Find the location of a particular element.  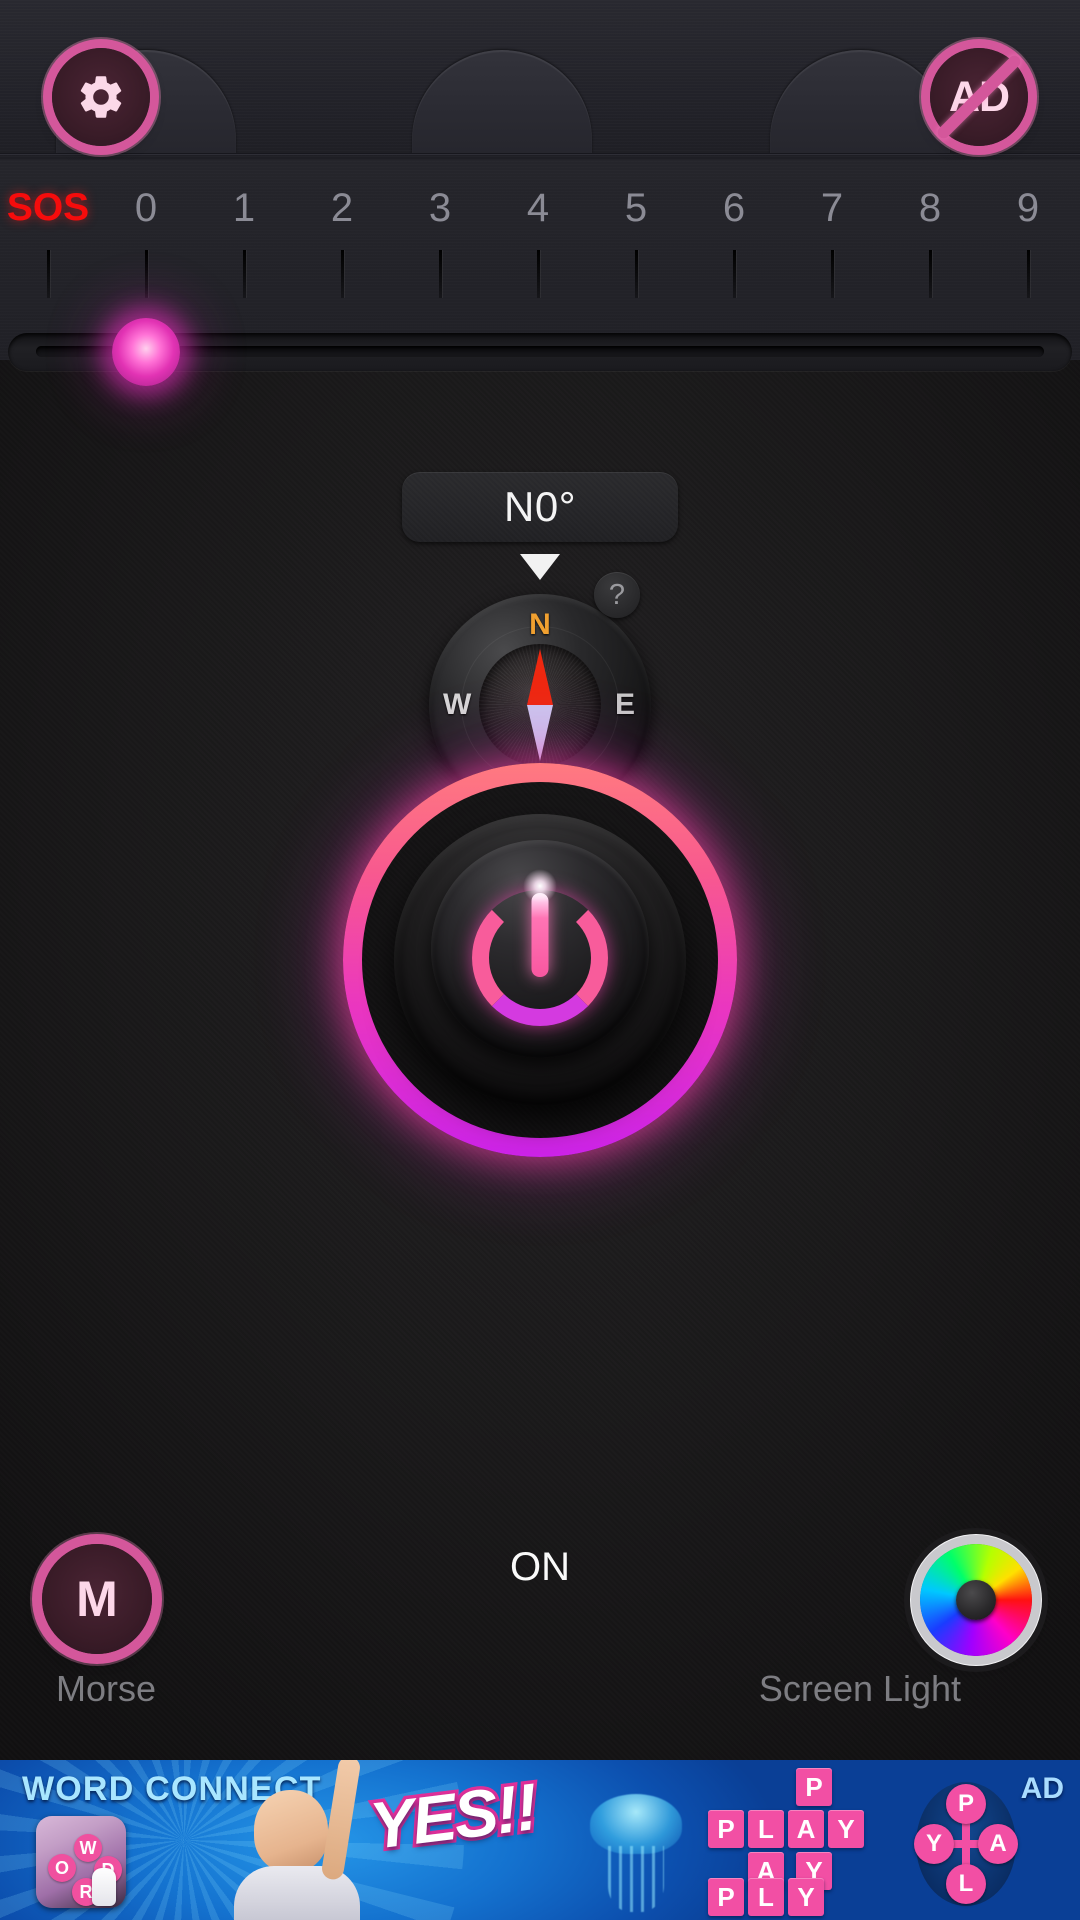

screen-light-label: Screen Light is located at coordinates (860, 1688).